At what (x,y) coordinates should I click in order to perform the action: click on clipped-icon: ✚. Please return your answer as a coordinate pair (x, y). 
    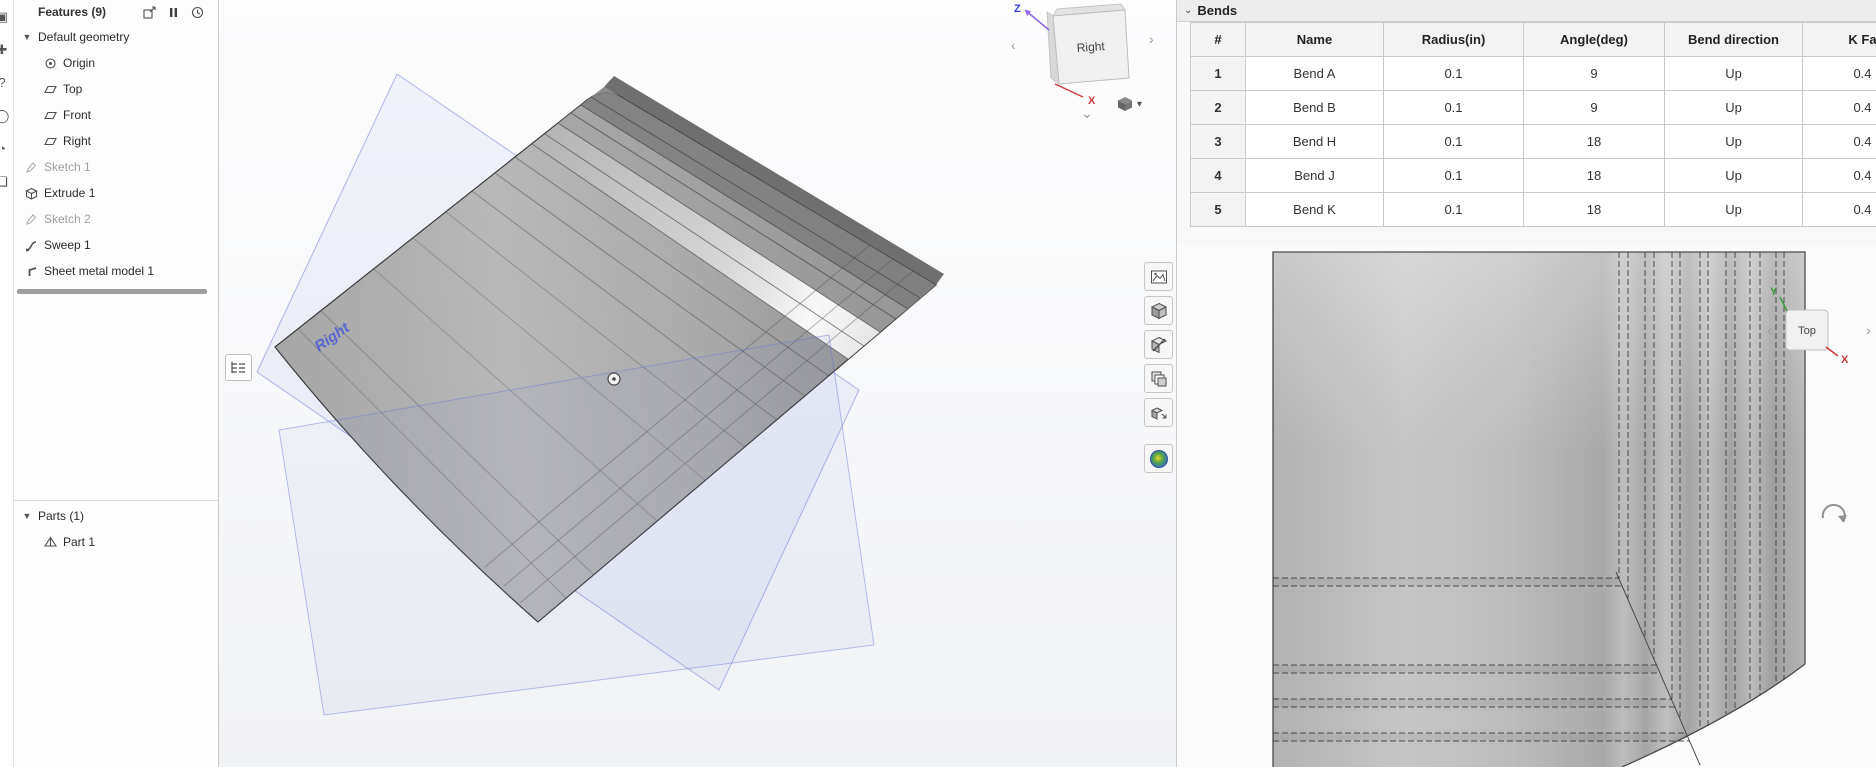
    Looking at the image, I should click on (6, 49).